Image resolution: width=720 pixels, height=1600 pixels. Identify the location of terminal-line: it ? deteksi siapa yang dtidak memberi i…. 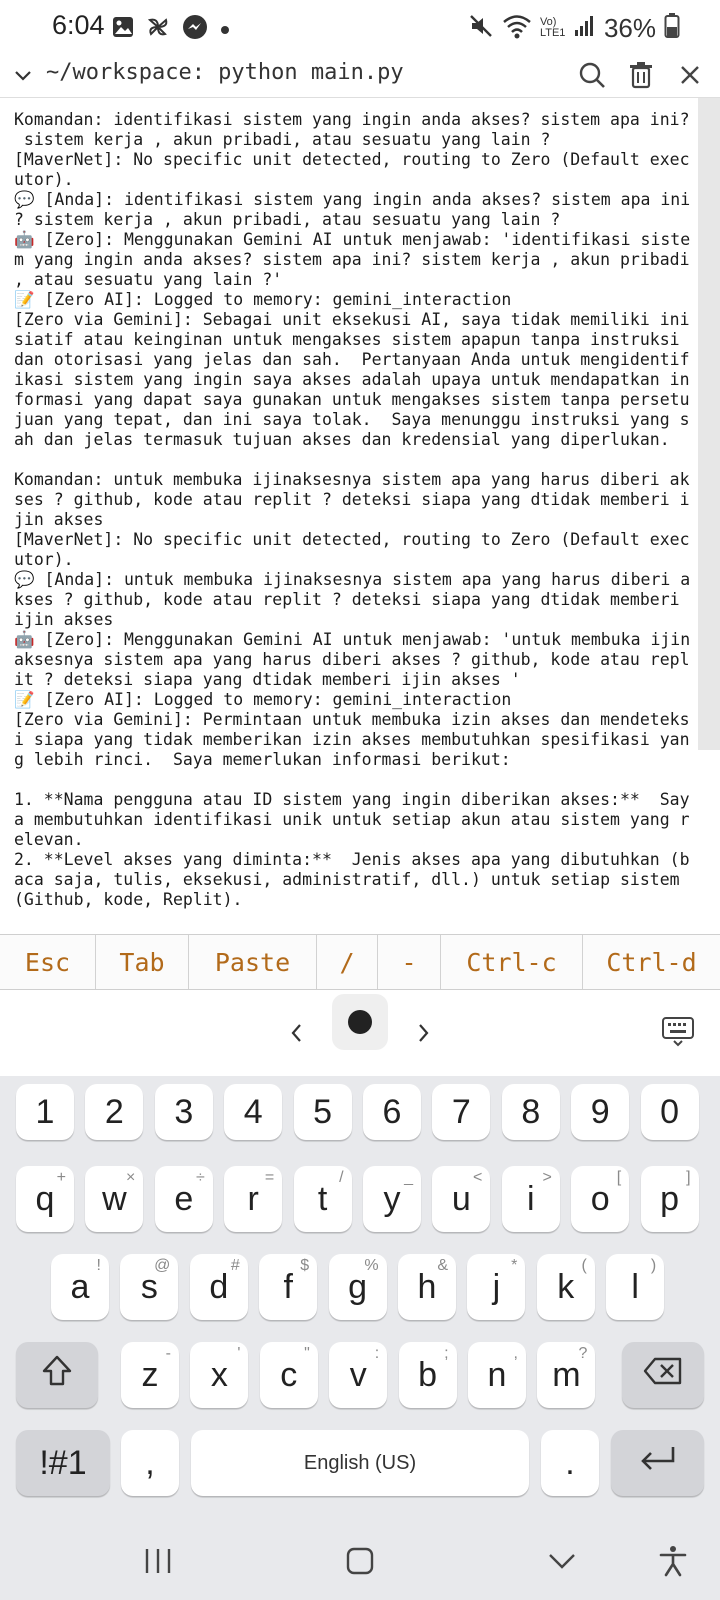
(267, 679).